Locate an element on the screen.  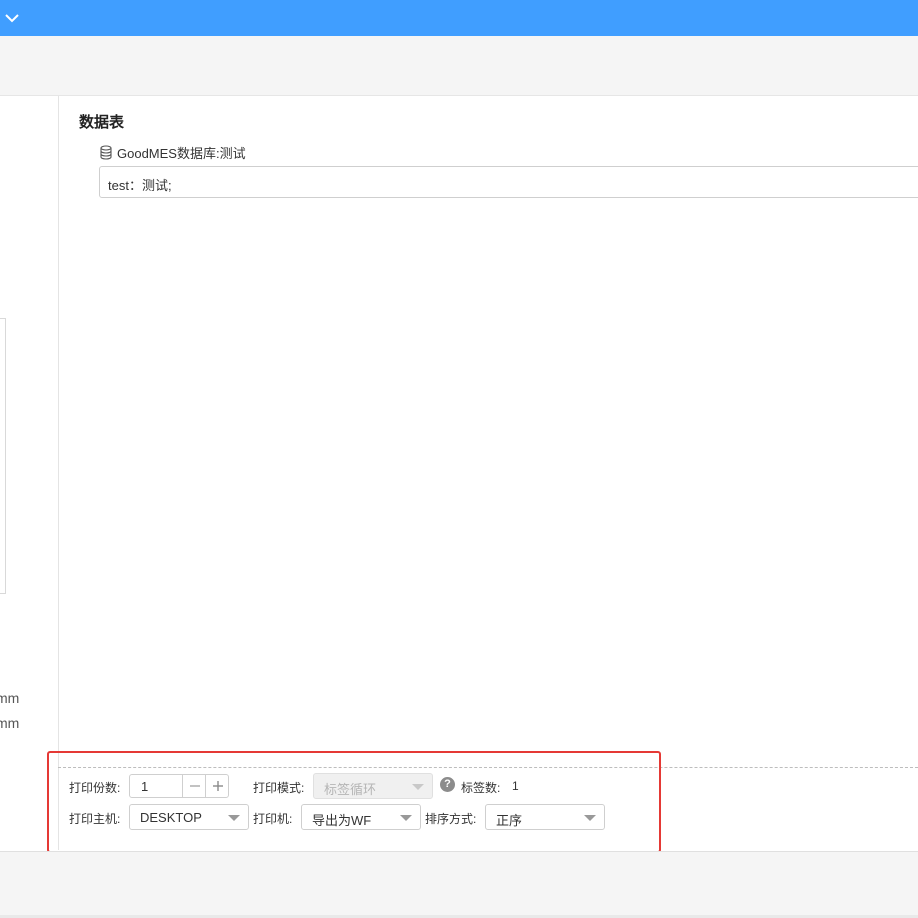
toolbar is located at coordinates (459, 66).